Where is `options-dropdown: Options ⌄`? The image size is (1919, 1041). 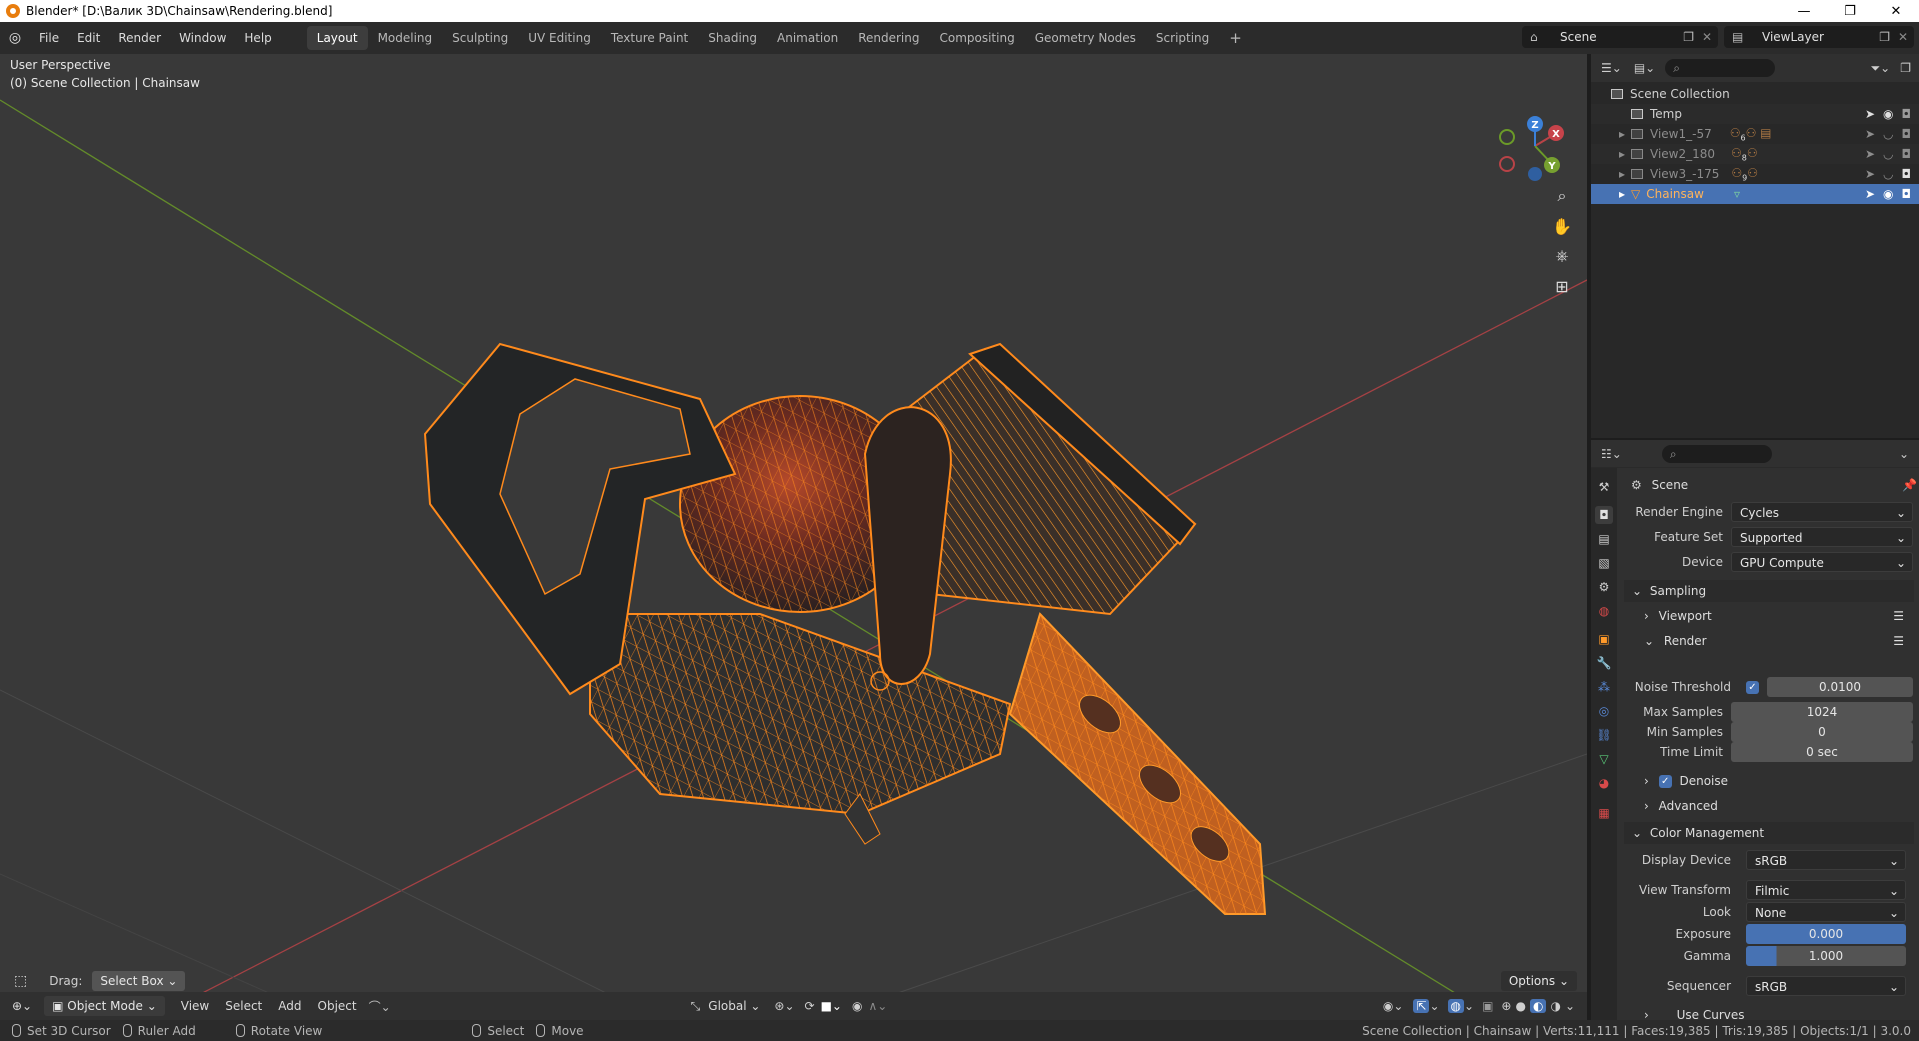
options-dropdown: Options ⌄ is located at coordinates (1538, 981).